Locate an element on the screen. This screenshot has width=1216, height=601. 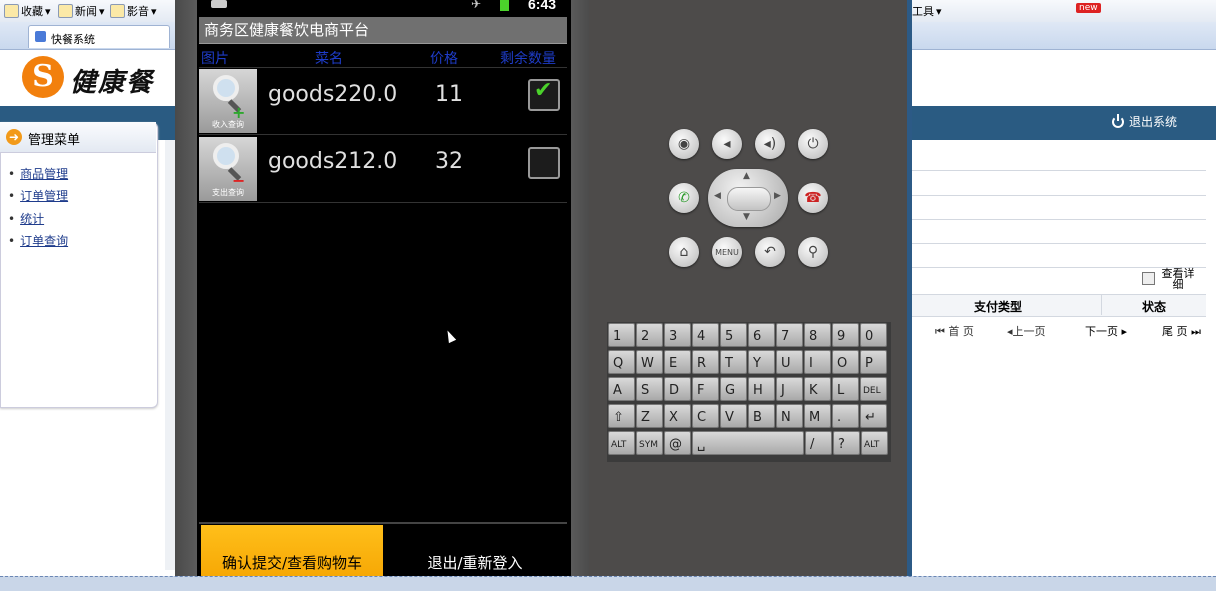
key-3-4: V is located at coordinates (733, 416).